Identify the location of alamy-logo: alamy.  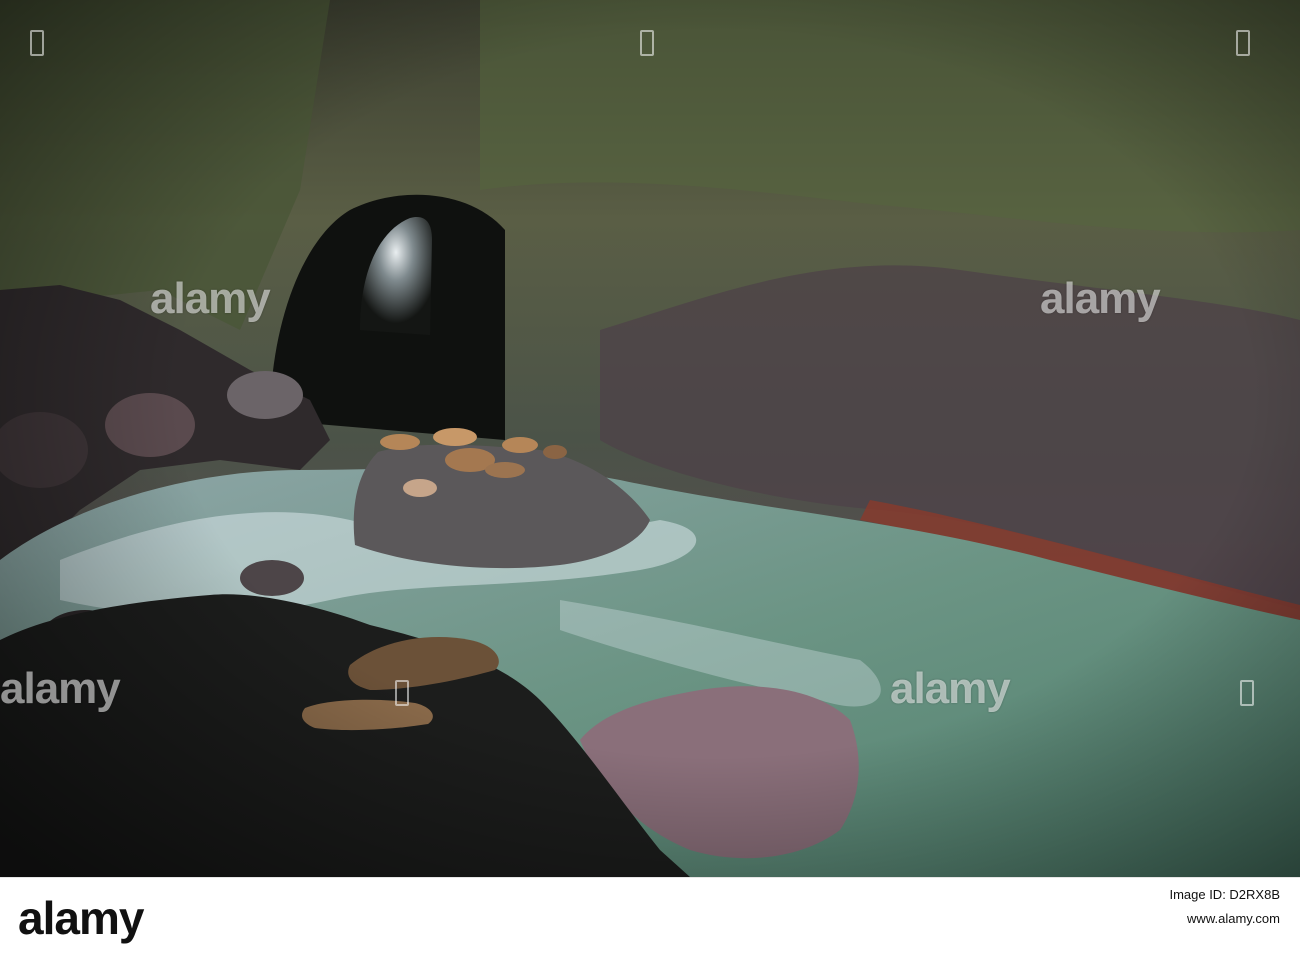
(81, 918).